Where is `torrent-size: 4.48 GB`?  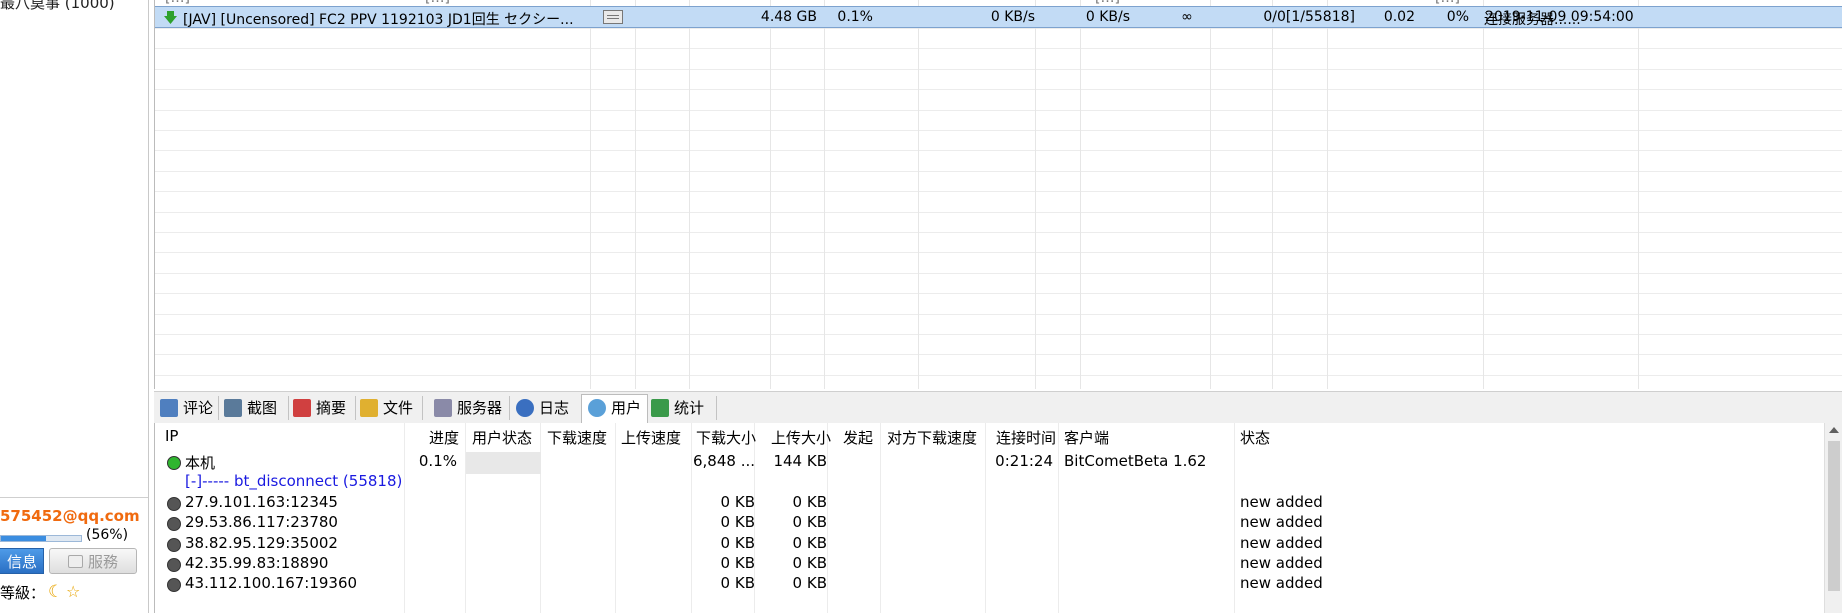 torrent-size: 4.48 GB is located at coordinates (788, 17).